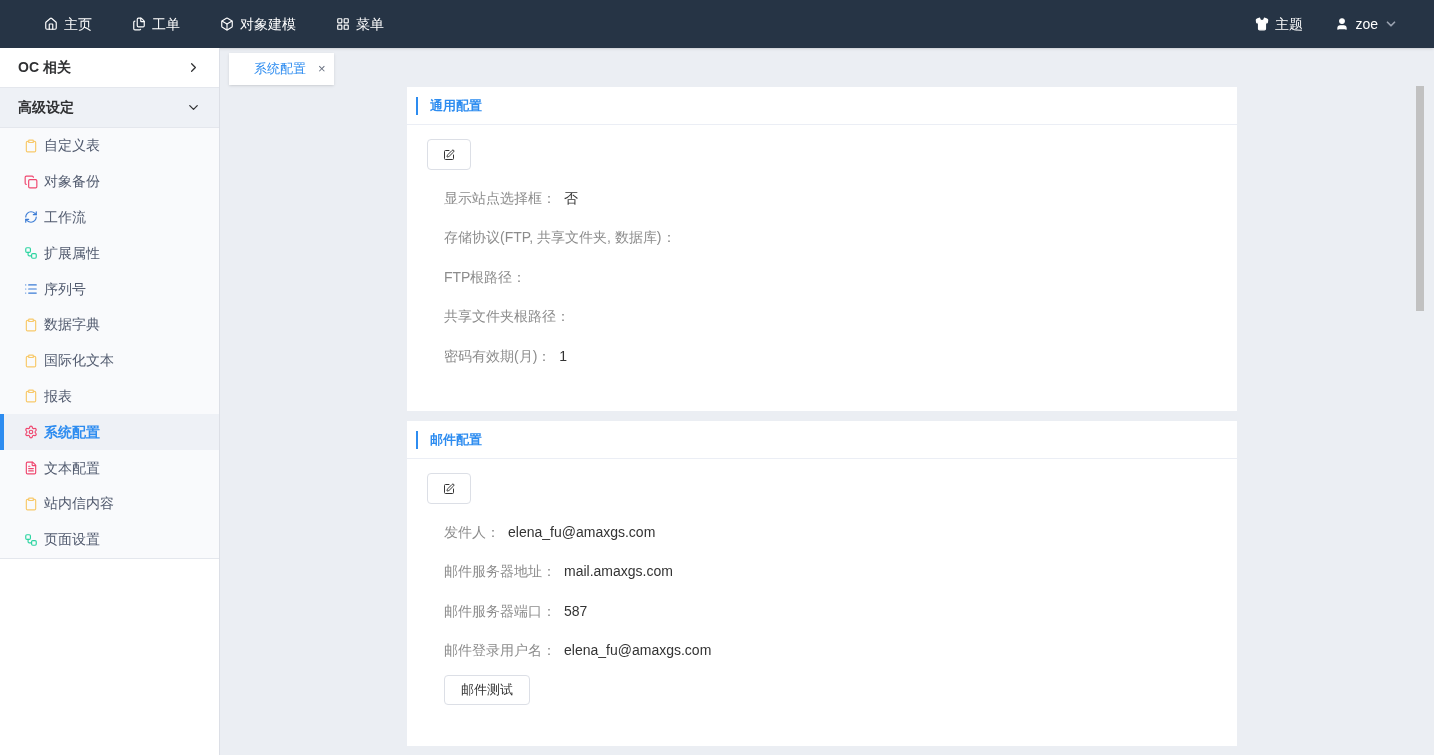 Image resolution: width=1434 pixels, height=755 pixels. What do you see at coordinates (109, 146) in the screenshot?
I see `menu-item: 自定义表` at bounding box center [109, 146].